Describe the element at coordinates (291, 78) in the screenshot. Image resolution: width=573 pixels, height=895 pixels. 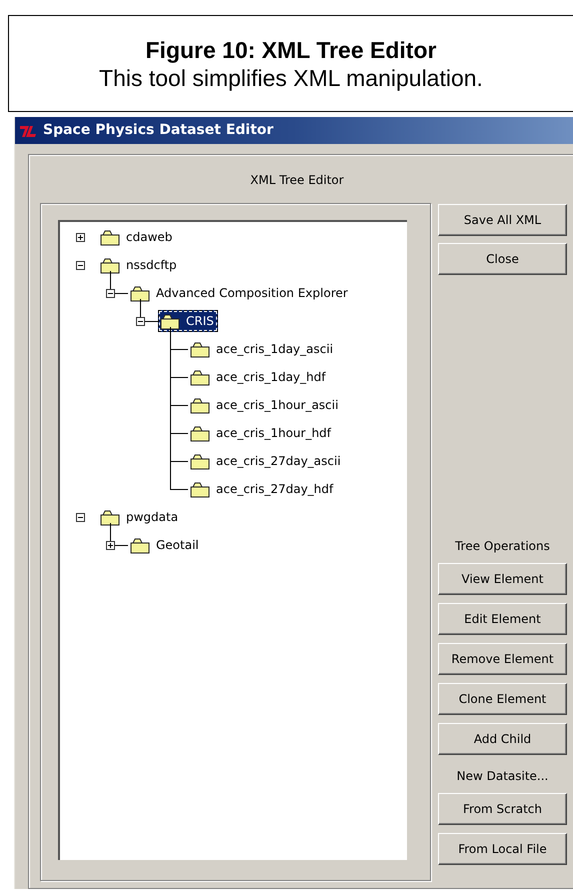
I see `caption-text: This tool simplifies XML manipulation.` at that location.